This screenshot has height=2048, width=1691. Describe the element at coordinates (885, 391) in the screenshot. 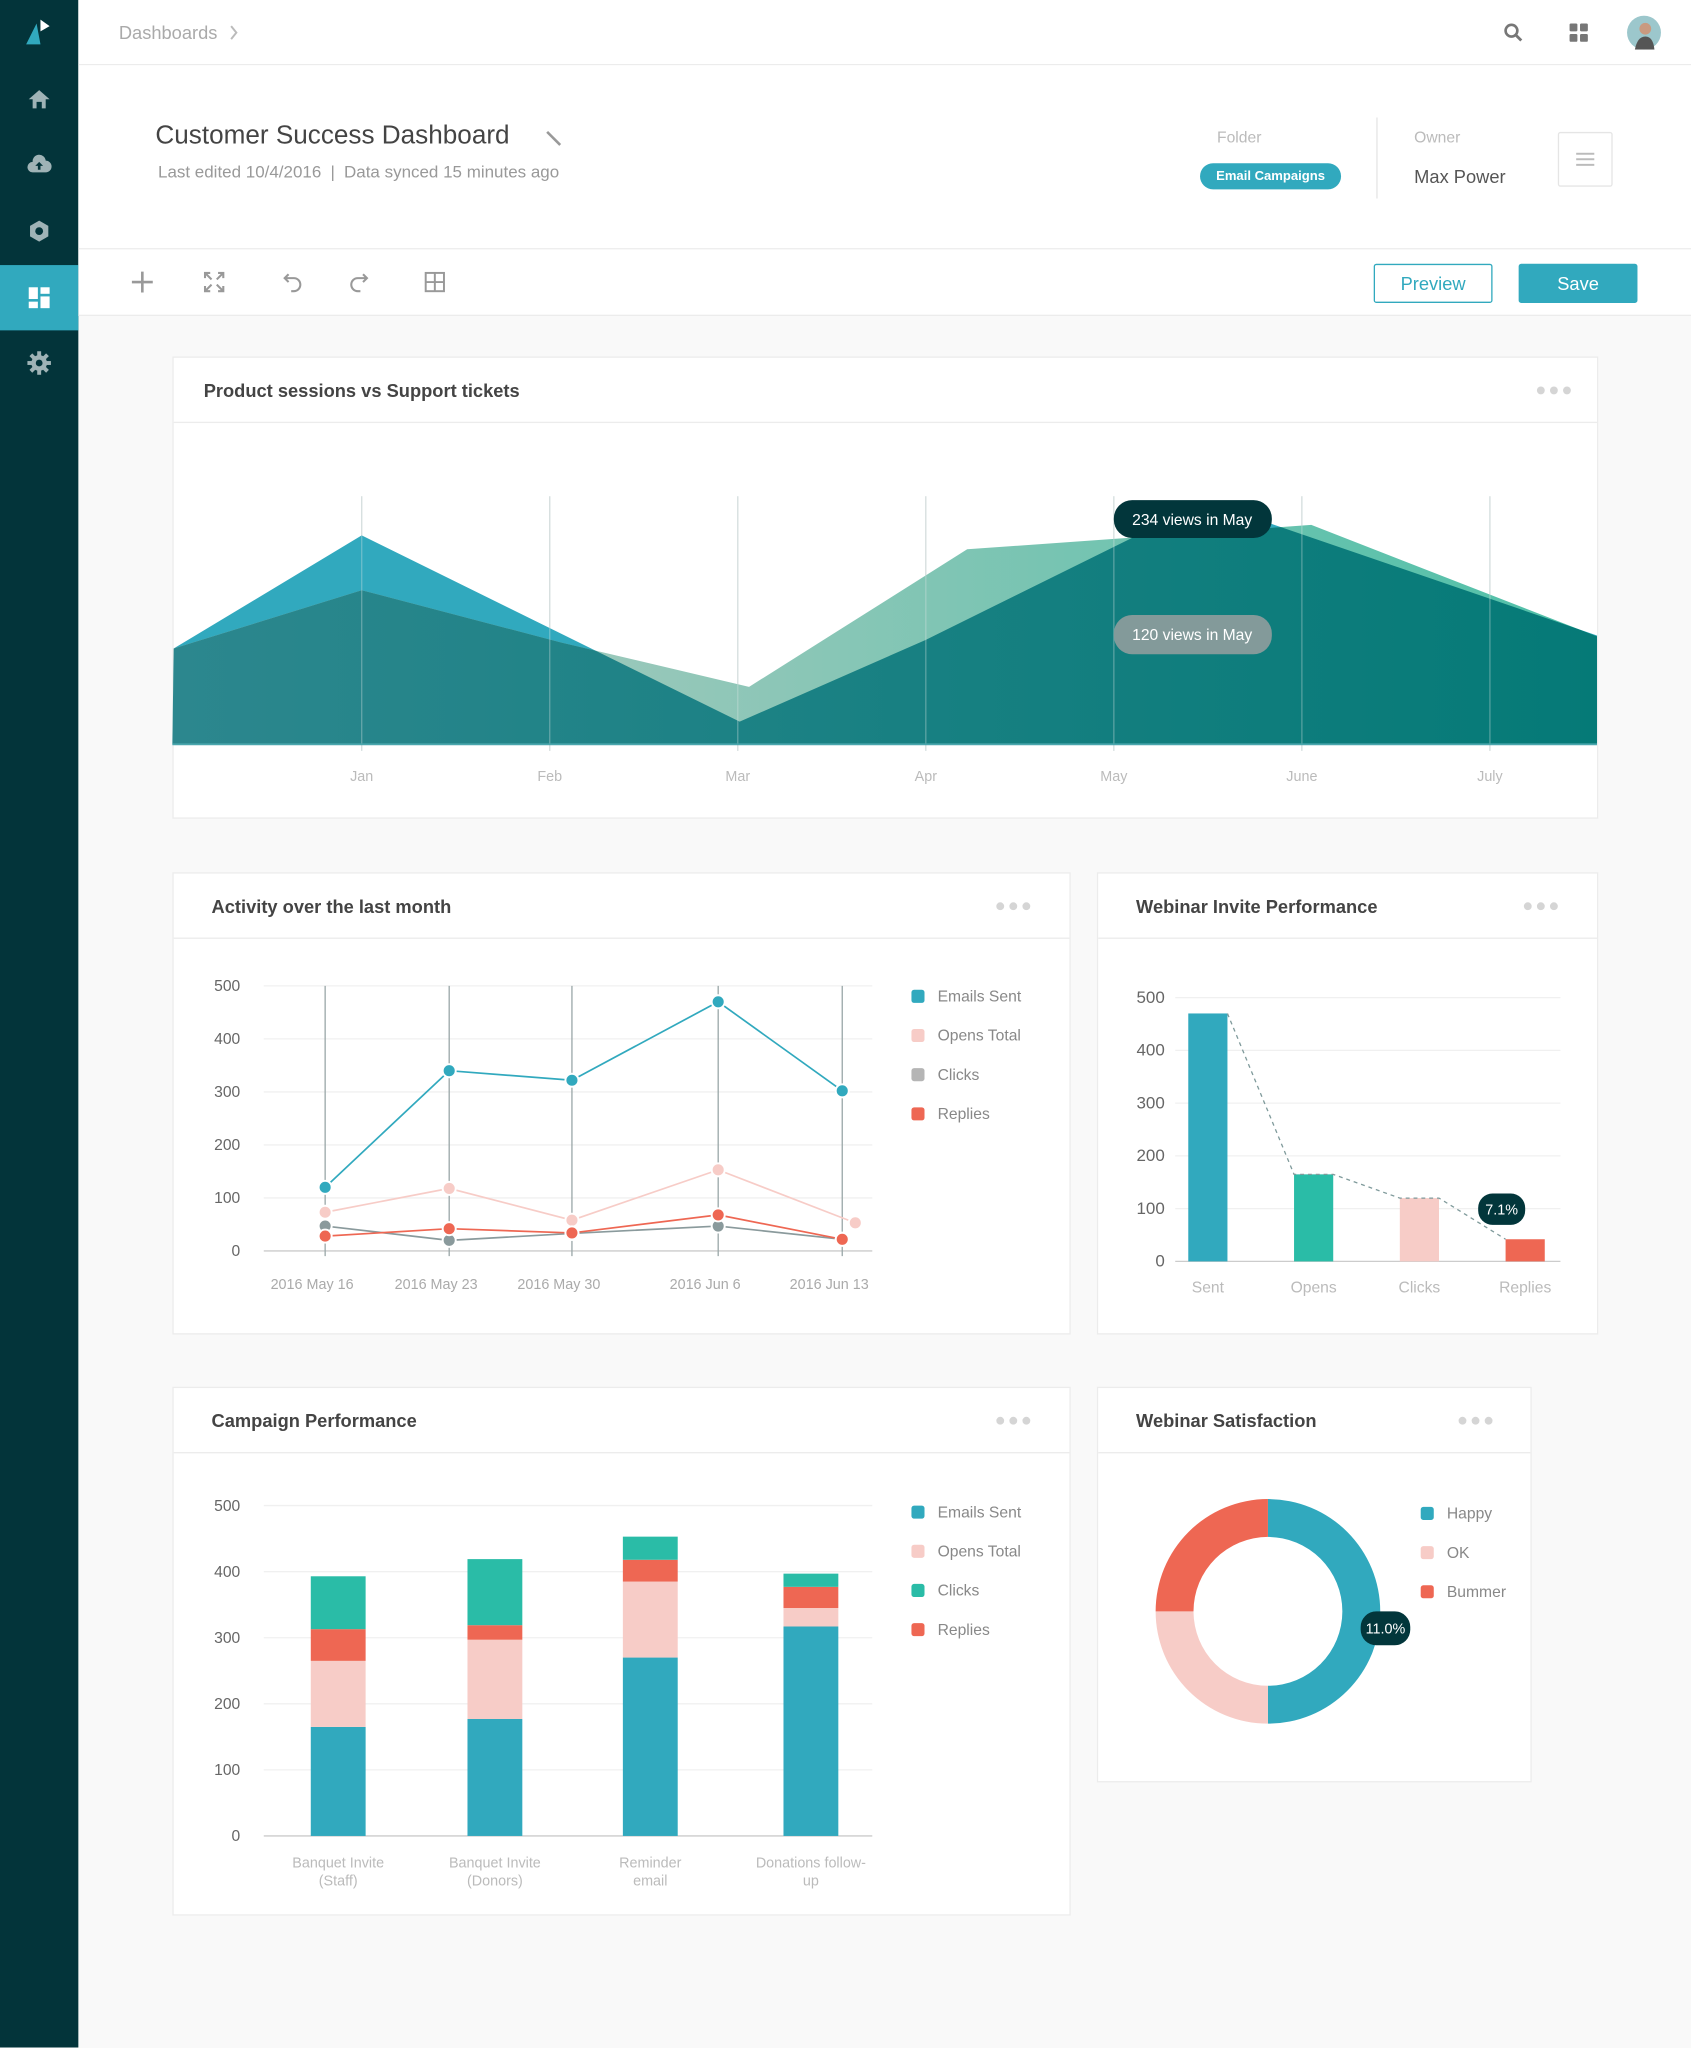

I see `card-header: Product sessions vs Support tickets` at that location.